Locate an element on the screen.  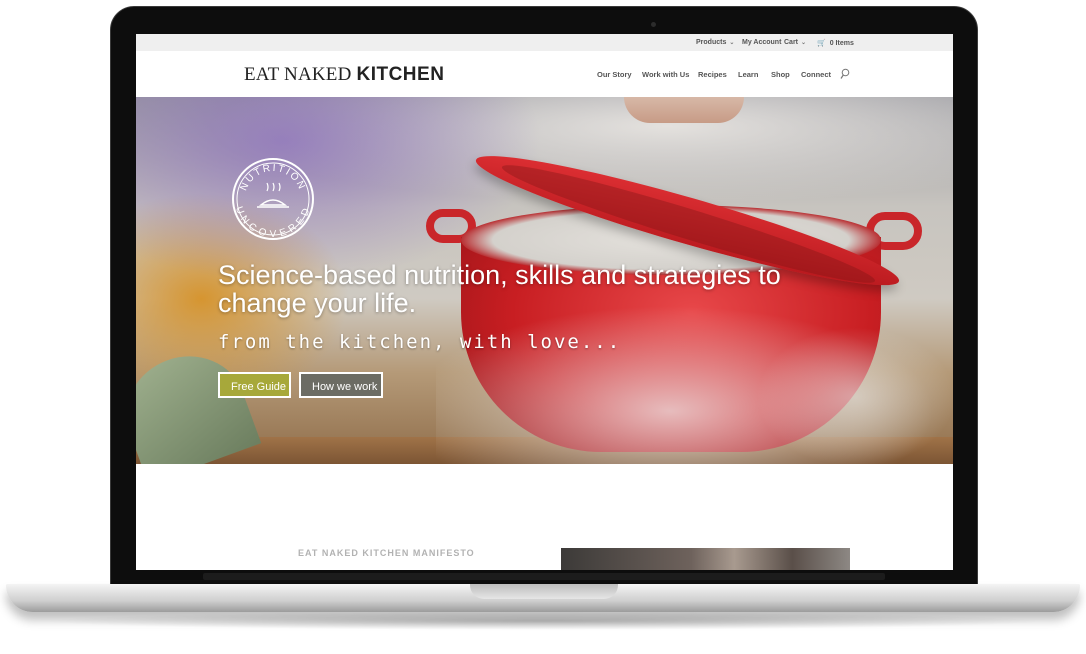
badge-text-bottom: UNCOVERED is located at coordinates (272, 222).